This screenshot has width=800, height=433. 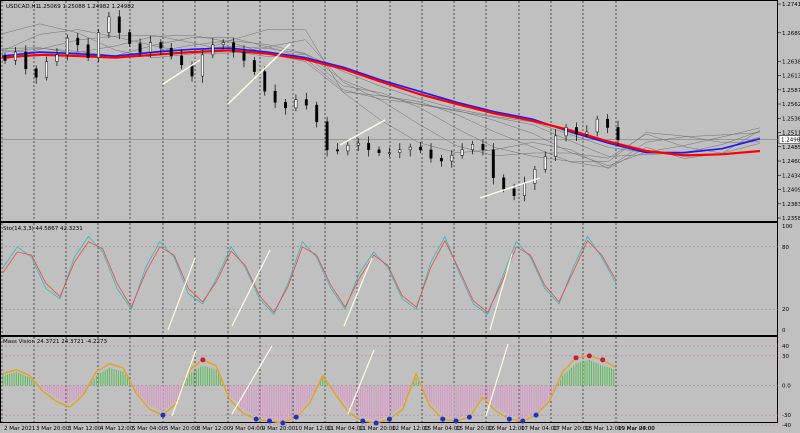 What do you see at coordinates (19, 429) in the screenshot?
I see `time-axis-label: 2 Mar 2021` at bounding box center [19, 429].